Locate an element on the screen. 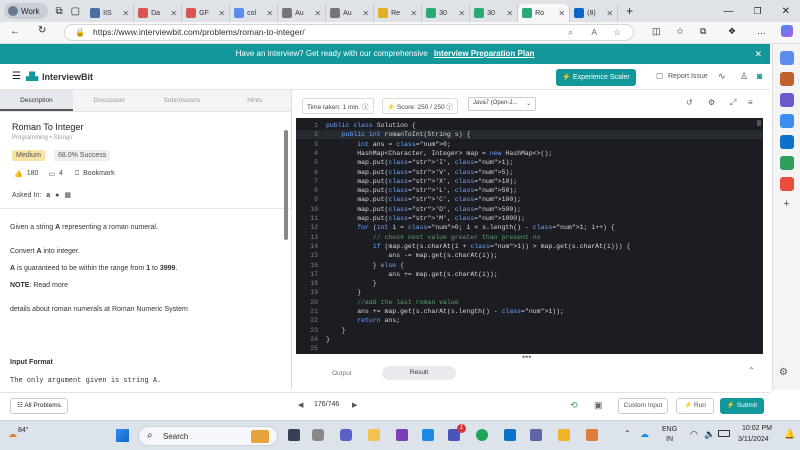  all-problems-button: ☷ All Problems is located at coordinates (39, 406).